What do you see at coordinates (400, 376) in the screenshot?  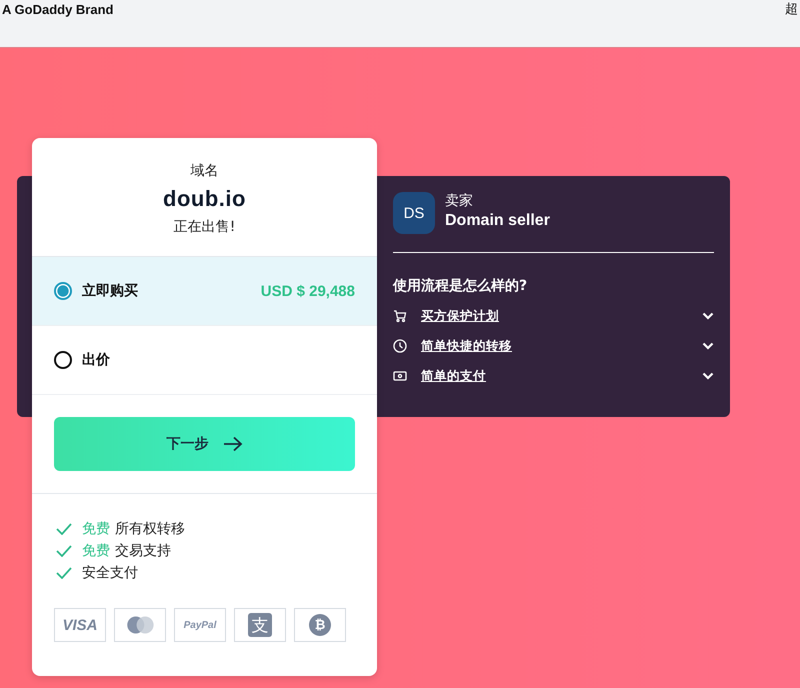 I see `banknote-icon` at bounding box center [400, 376].